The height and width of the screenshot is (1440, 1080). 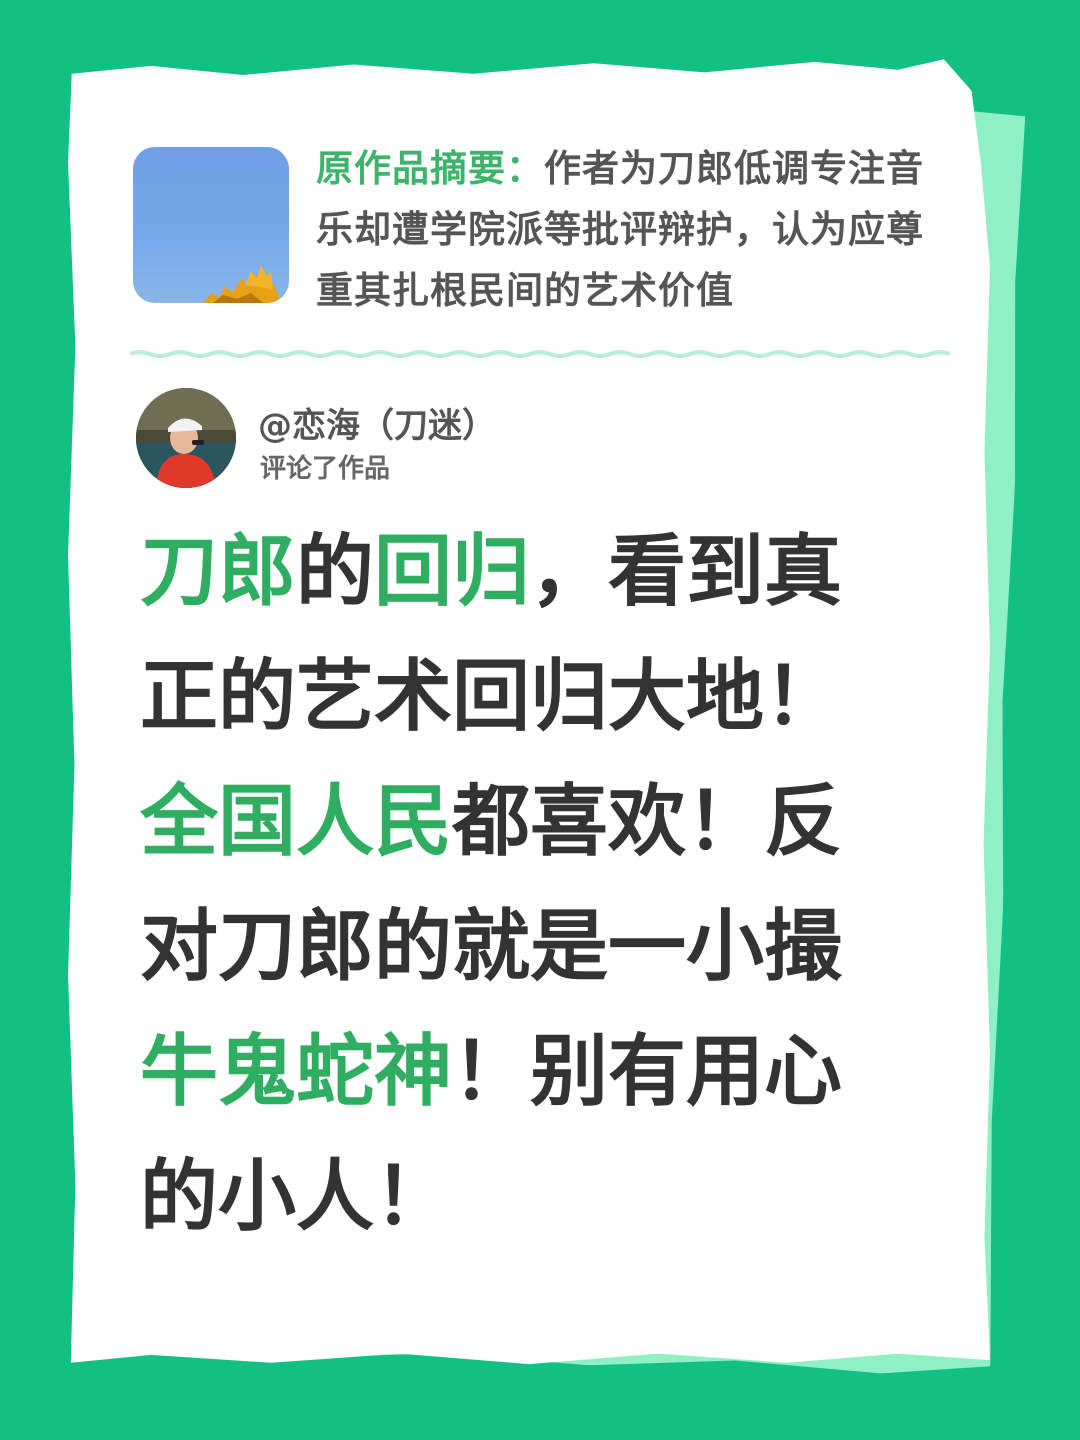 I want to click on comment-line: 牛鬼蛇神！别有用心, so click(x=520, y=1072).